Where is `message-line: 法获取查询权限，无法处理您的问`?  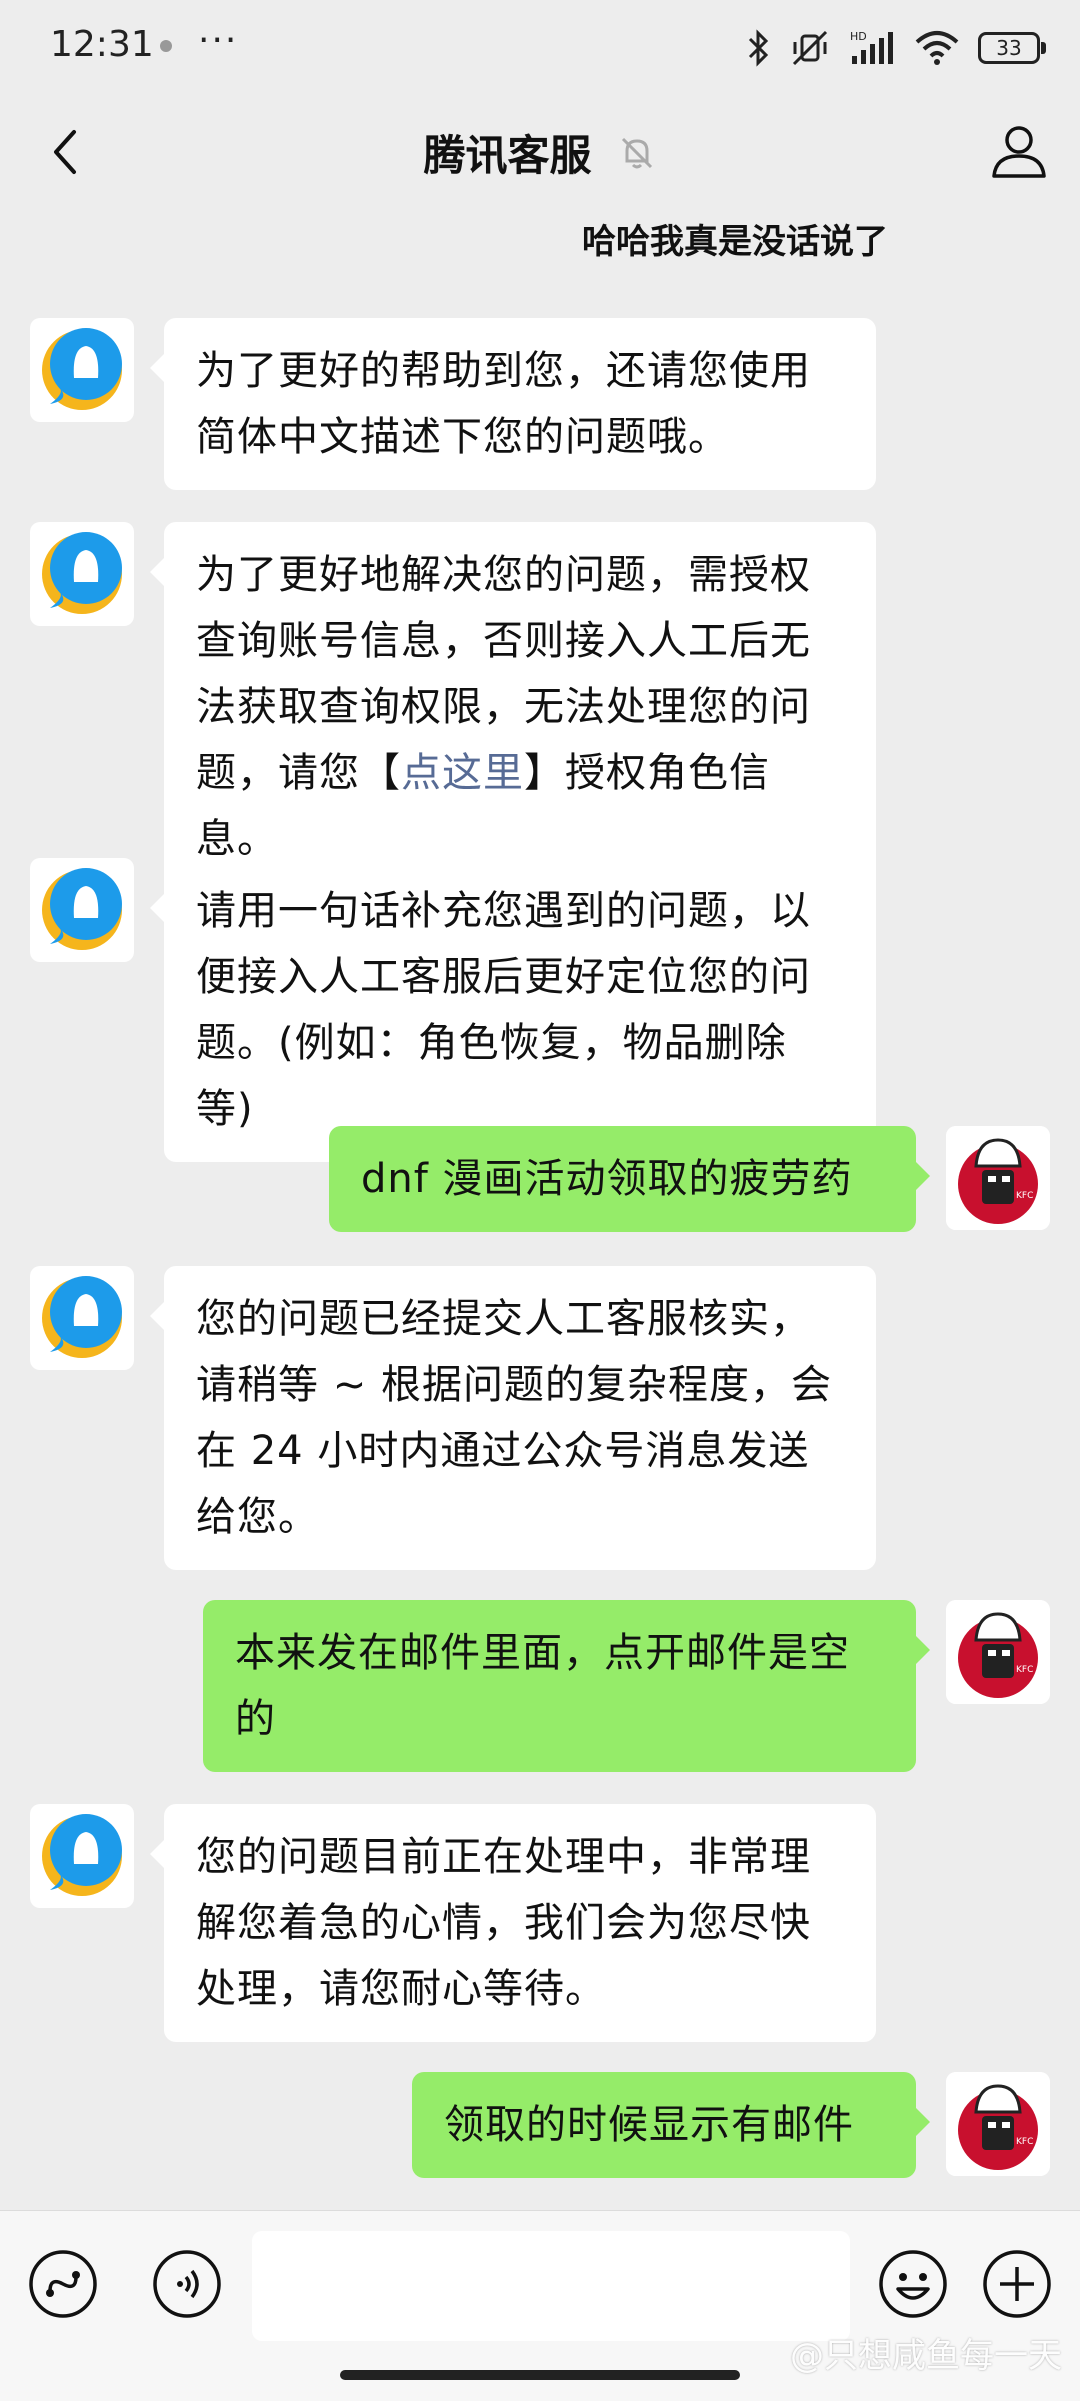 message-line: 法获取查询权限，无法处理您的问 is located at coordinates (503, 707).